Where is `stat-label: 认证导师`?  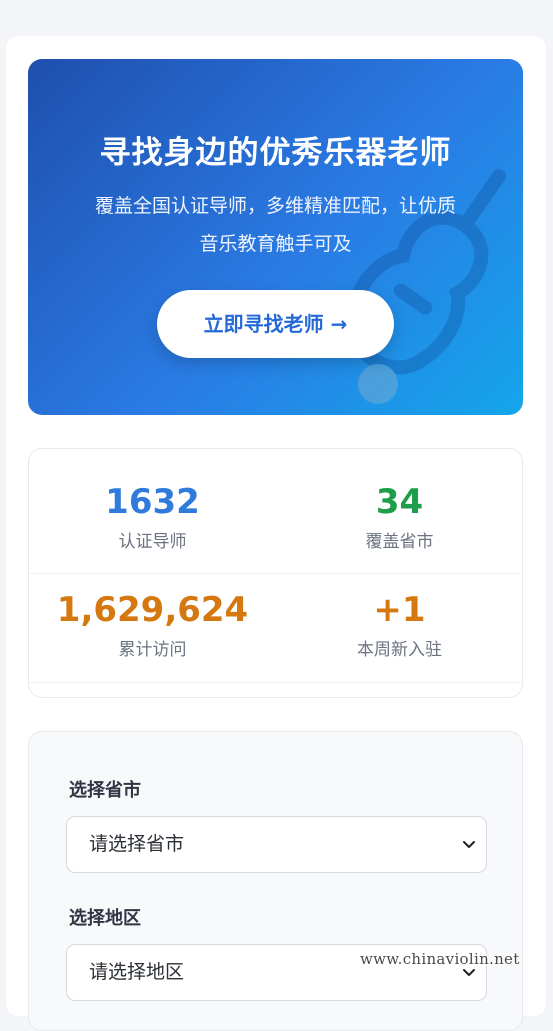
stat-label: 认证导师 is located at coordinates (152, 542).